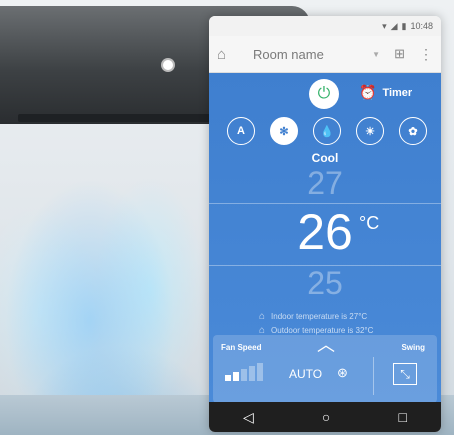 Image resolution: width=454 pixels, height=435 pixels. Describe the element at coordinates (325, 158) in the screenshot. I see `mode-label: Cool` at that location.